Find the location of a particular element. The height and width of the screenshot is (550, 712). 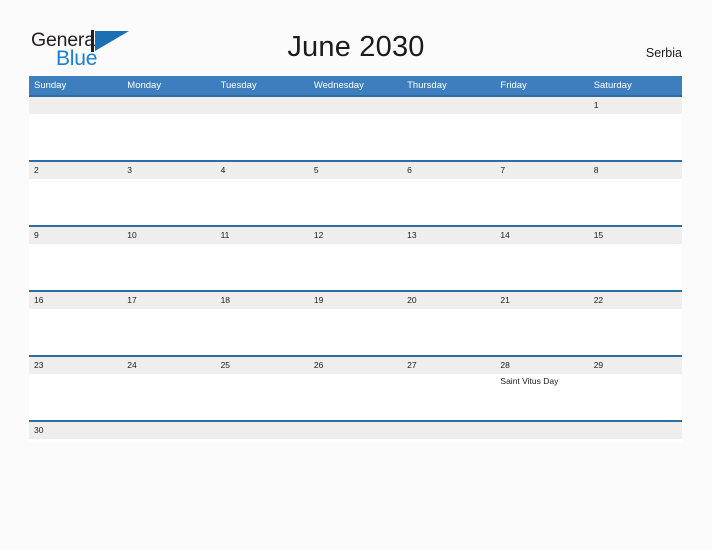

week-event-band: Saint Vitus Day is located at coordinates (355, 397).